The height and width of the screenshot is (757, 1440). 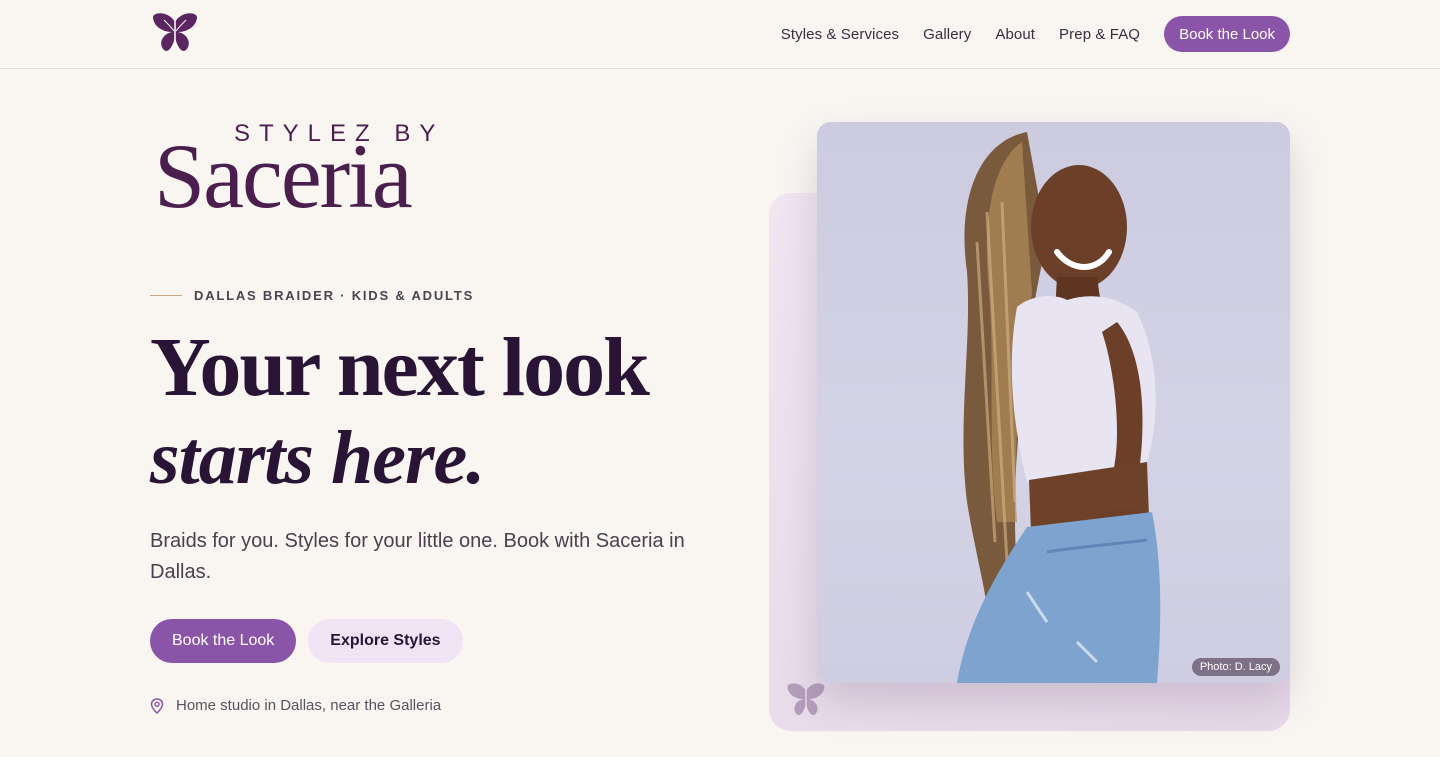 I want to click on map-pin-icon, so click(x=157, y=705).